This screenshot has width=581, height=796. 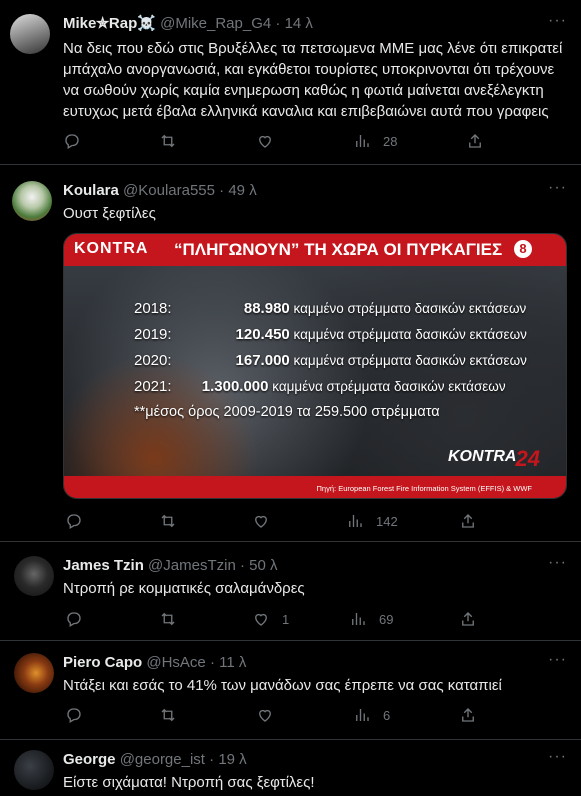 What do you see at coordinates (482, 456) in the screenshot?
I see `kontra24-logo-text: KONTRA` at bounding box center [482, 456].